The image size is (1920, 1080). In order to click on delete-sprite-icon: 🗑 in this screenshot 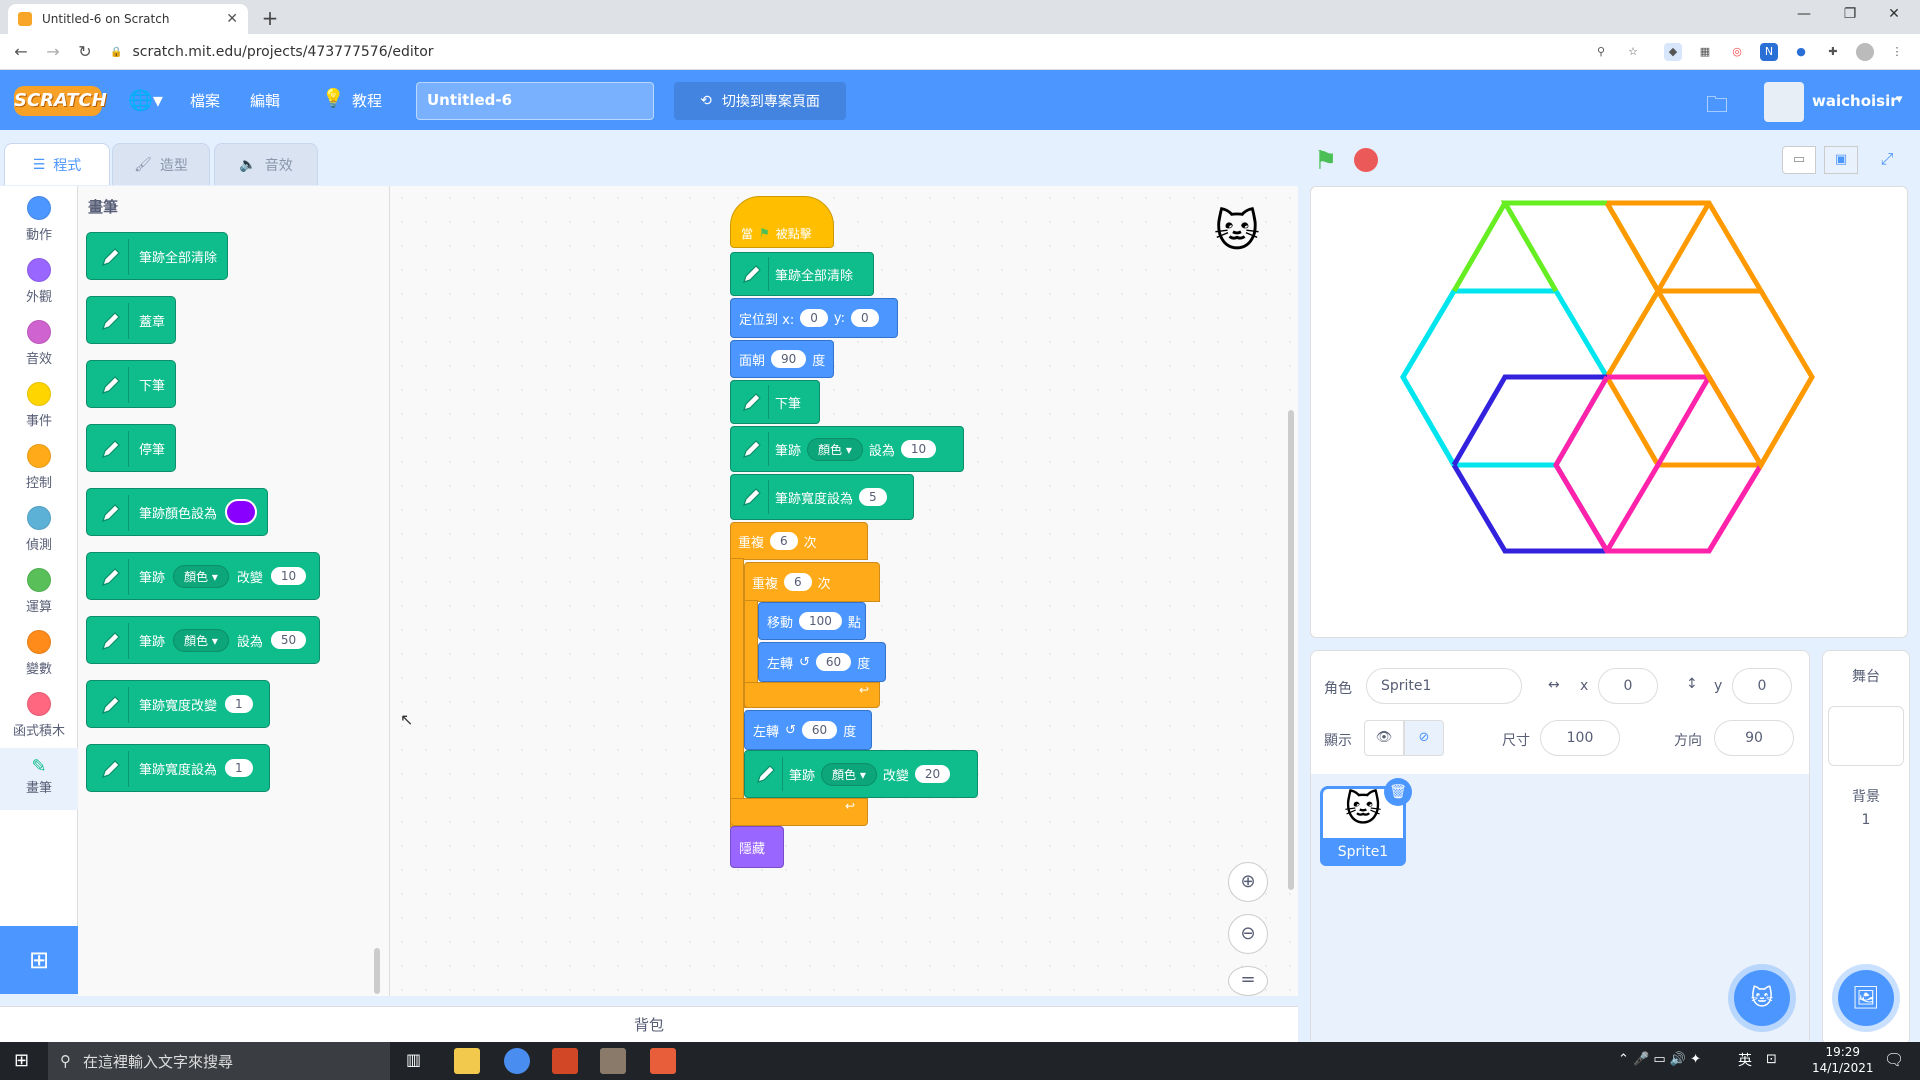, I will do `click(1398, 792)`.